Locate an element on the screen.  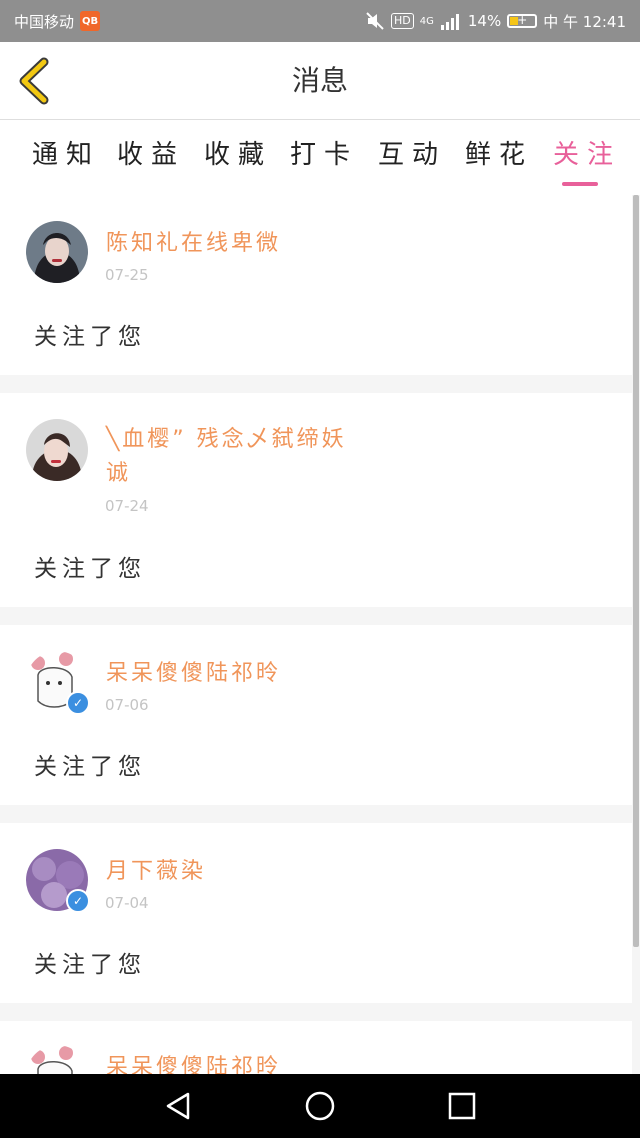
nav-back-button is located at coordinates (178, 1106).